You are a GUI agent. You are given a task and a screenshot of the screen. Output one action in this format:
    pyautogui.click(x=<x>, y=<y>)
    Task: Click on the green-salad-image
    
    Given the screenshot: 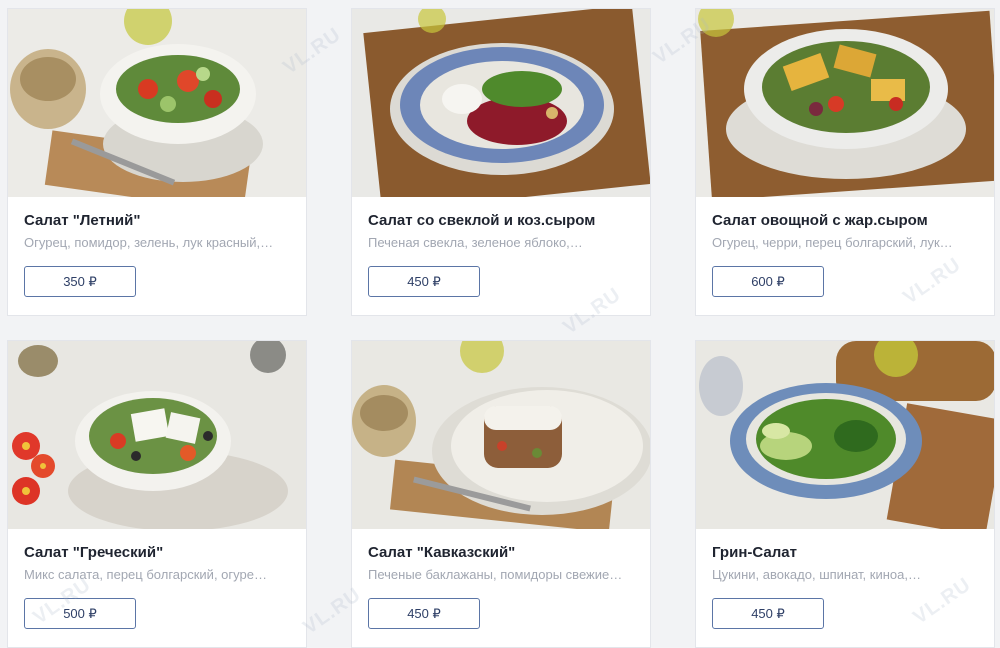 What is the action you would take?
    pyautogui.click(x=845, y=435)
    